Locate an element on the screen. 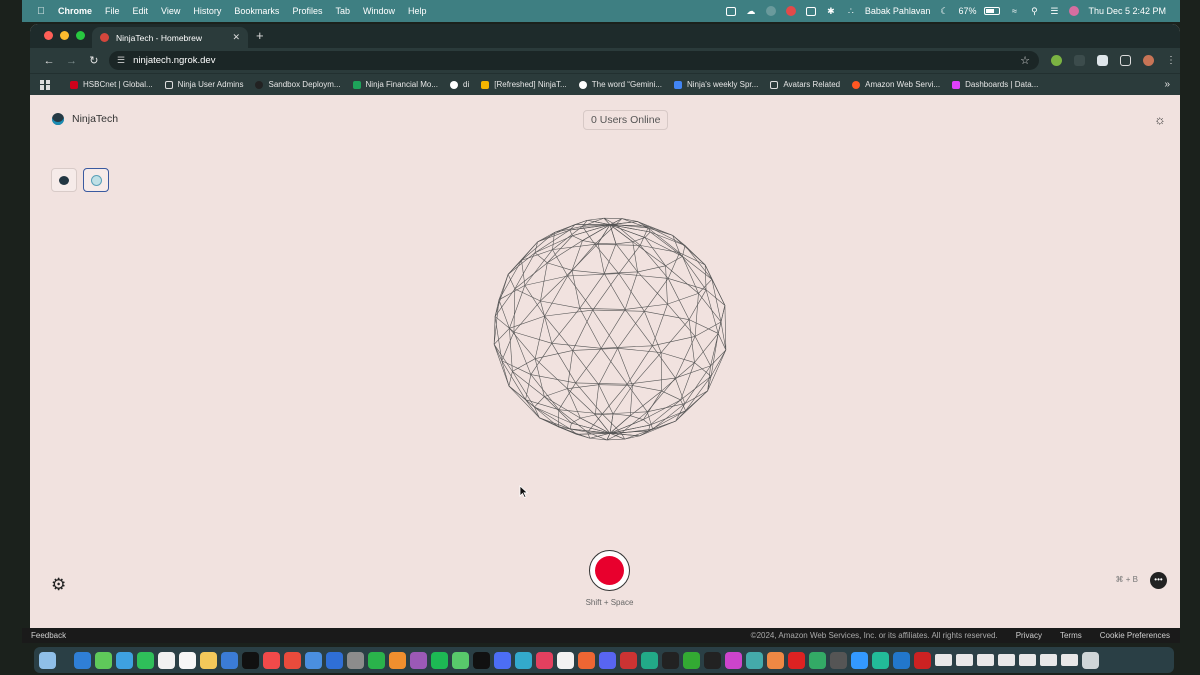 Image resolution: width=1200 pixels, height=675 pixels. cookie-preferences-link: Cookie Preferences is located at coordinates (1135, 635).